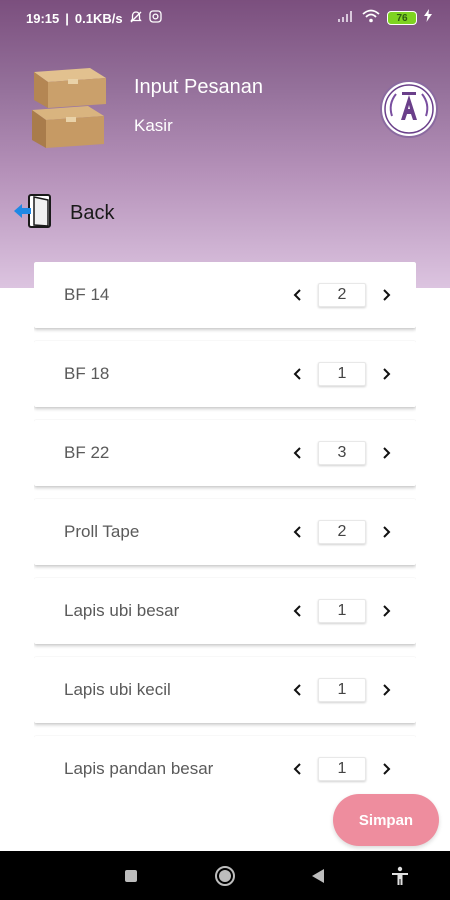 Image resolution: width=450 pixels, height=900 pixels. I want to click on item-name: Lapis ubi besar, so click(122, 610).